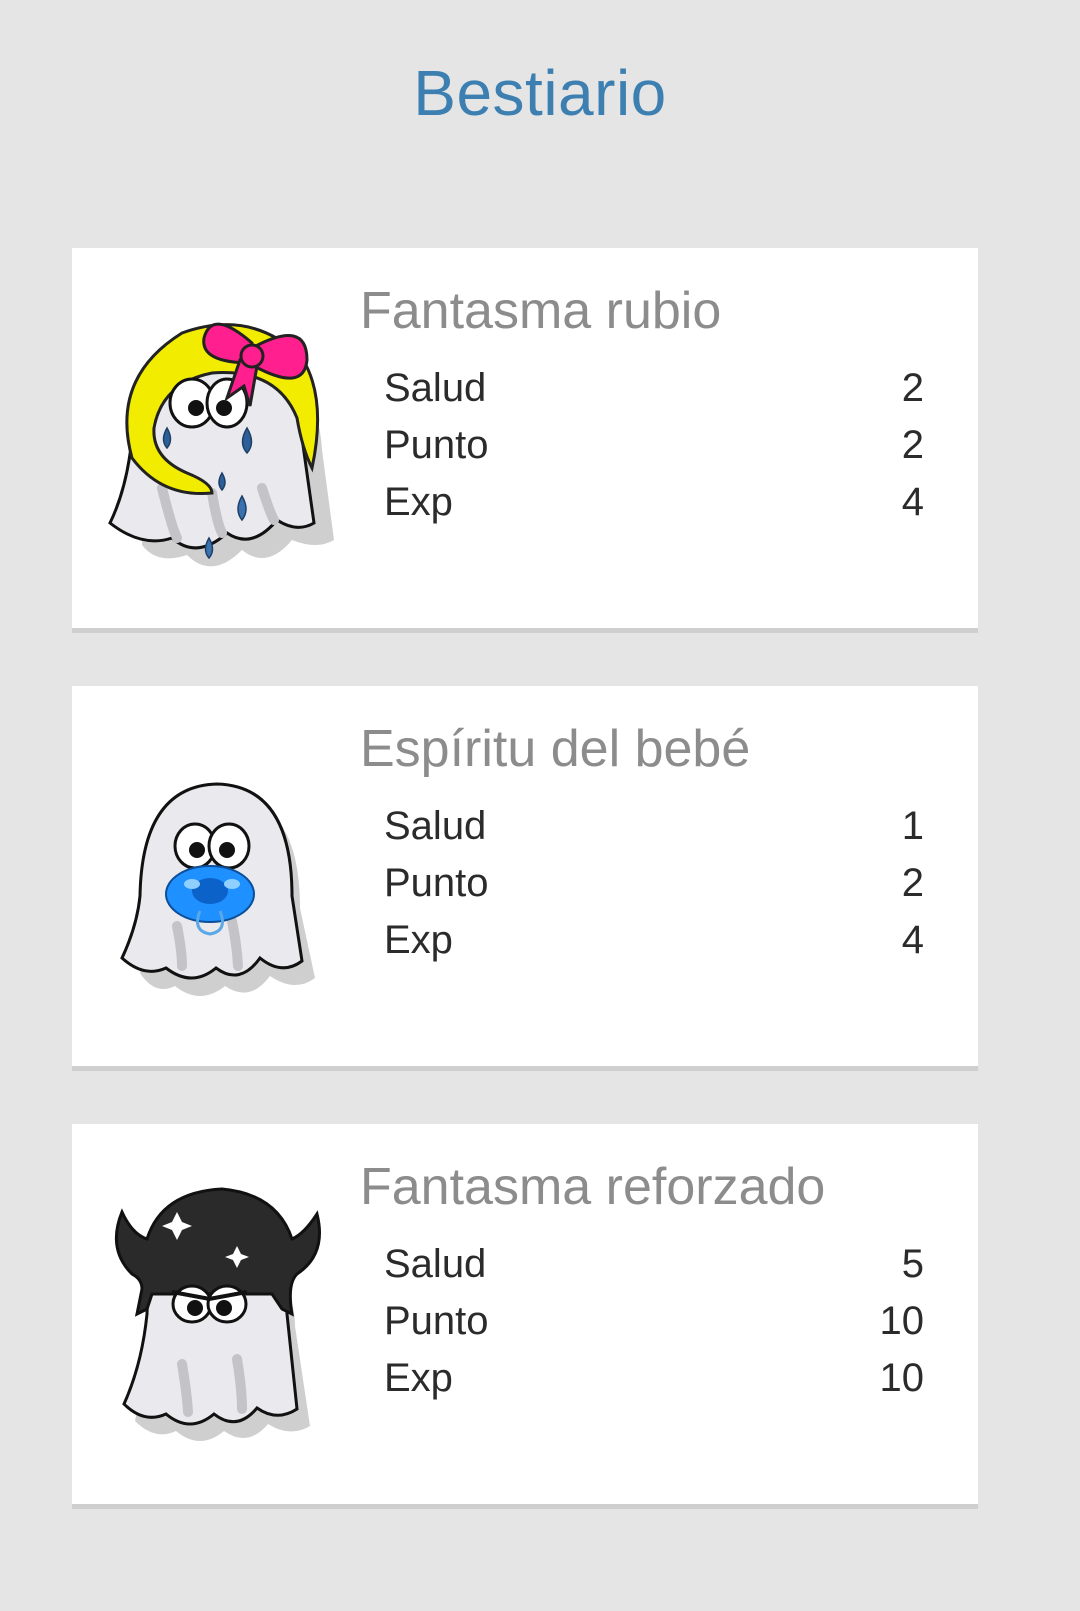 Image resolution: width=1080 pixels, height=1611 pixels. What do you see at coordinates (654, 1378) in the screenshot?
I see `stat-row-exp: Exp 10` at bounding box center [654, 1378].